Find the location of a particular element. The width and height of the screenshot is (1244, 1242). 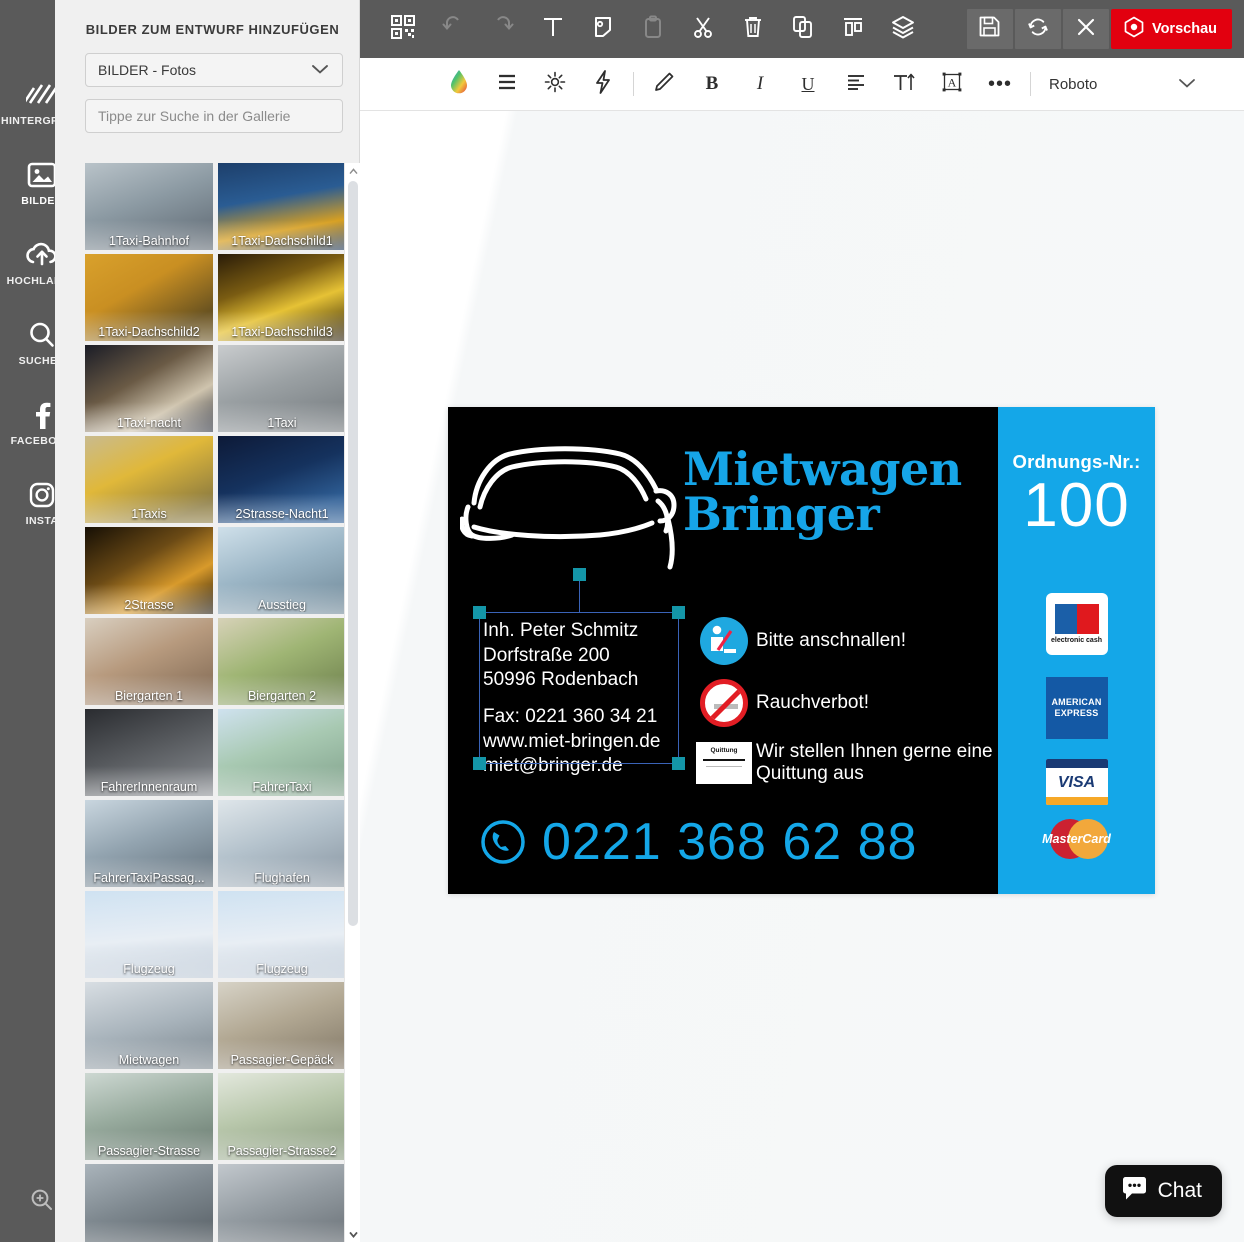

gallery-thumbnail: 1Taxi-nacht is located at coordinates (149, 388).